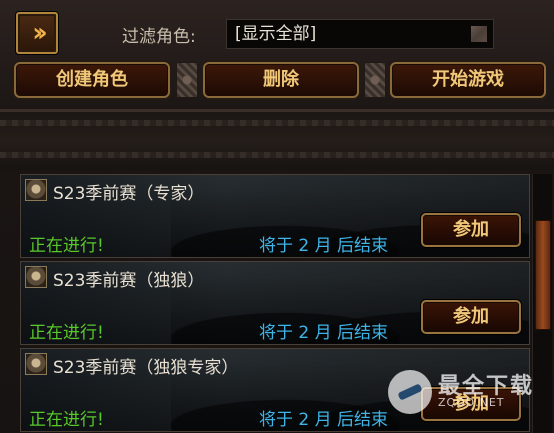 The width and height of the screenshot is (554, 433). I want to click on expand-button: ››, so click(37, 33).